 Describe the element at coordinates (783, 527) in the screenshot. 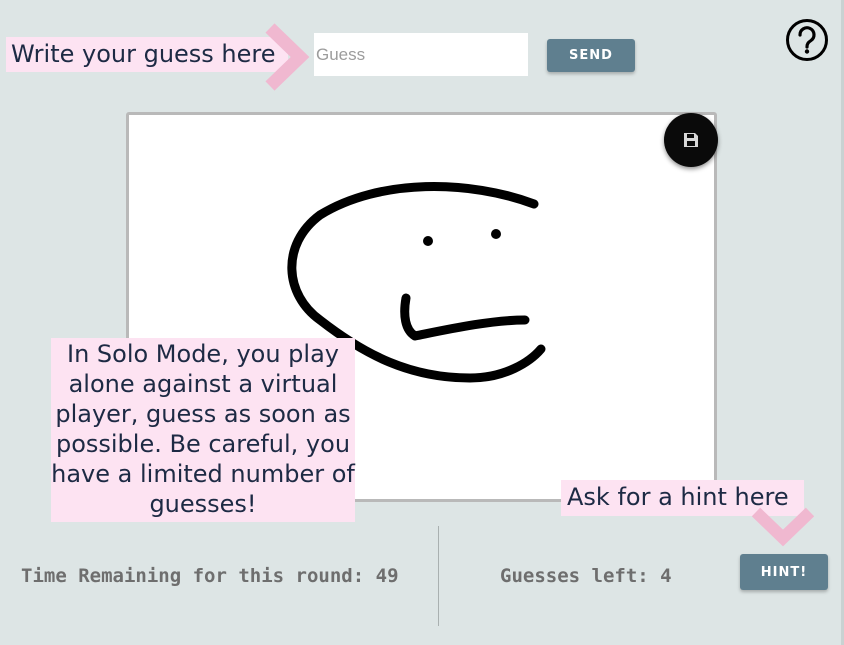

I see `chevron-down-icon` at that location.